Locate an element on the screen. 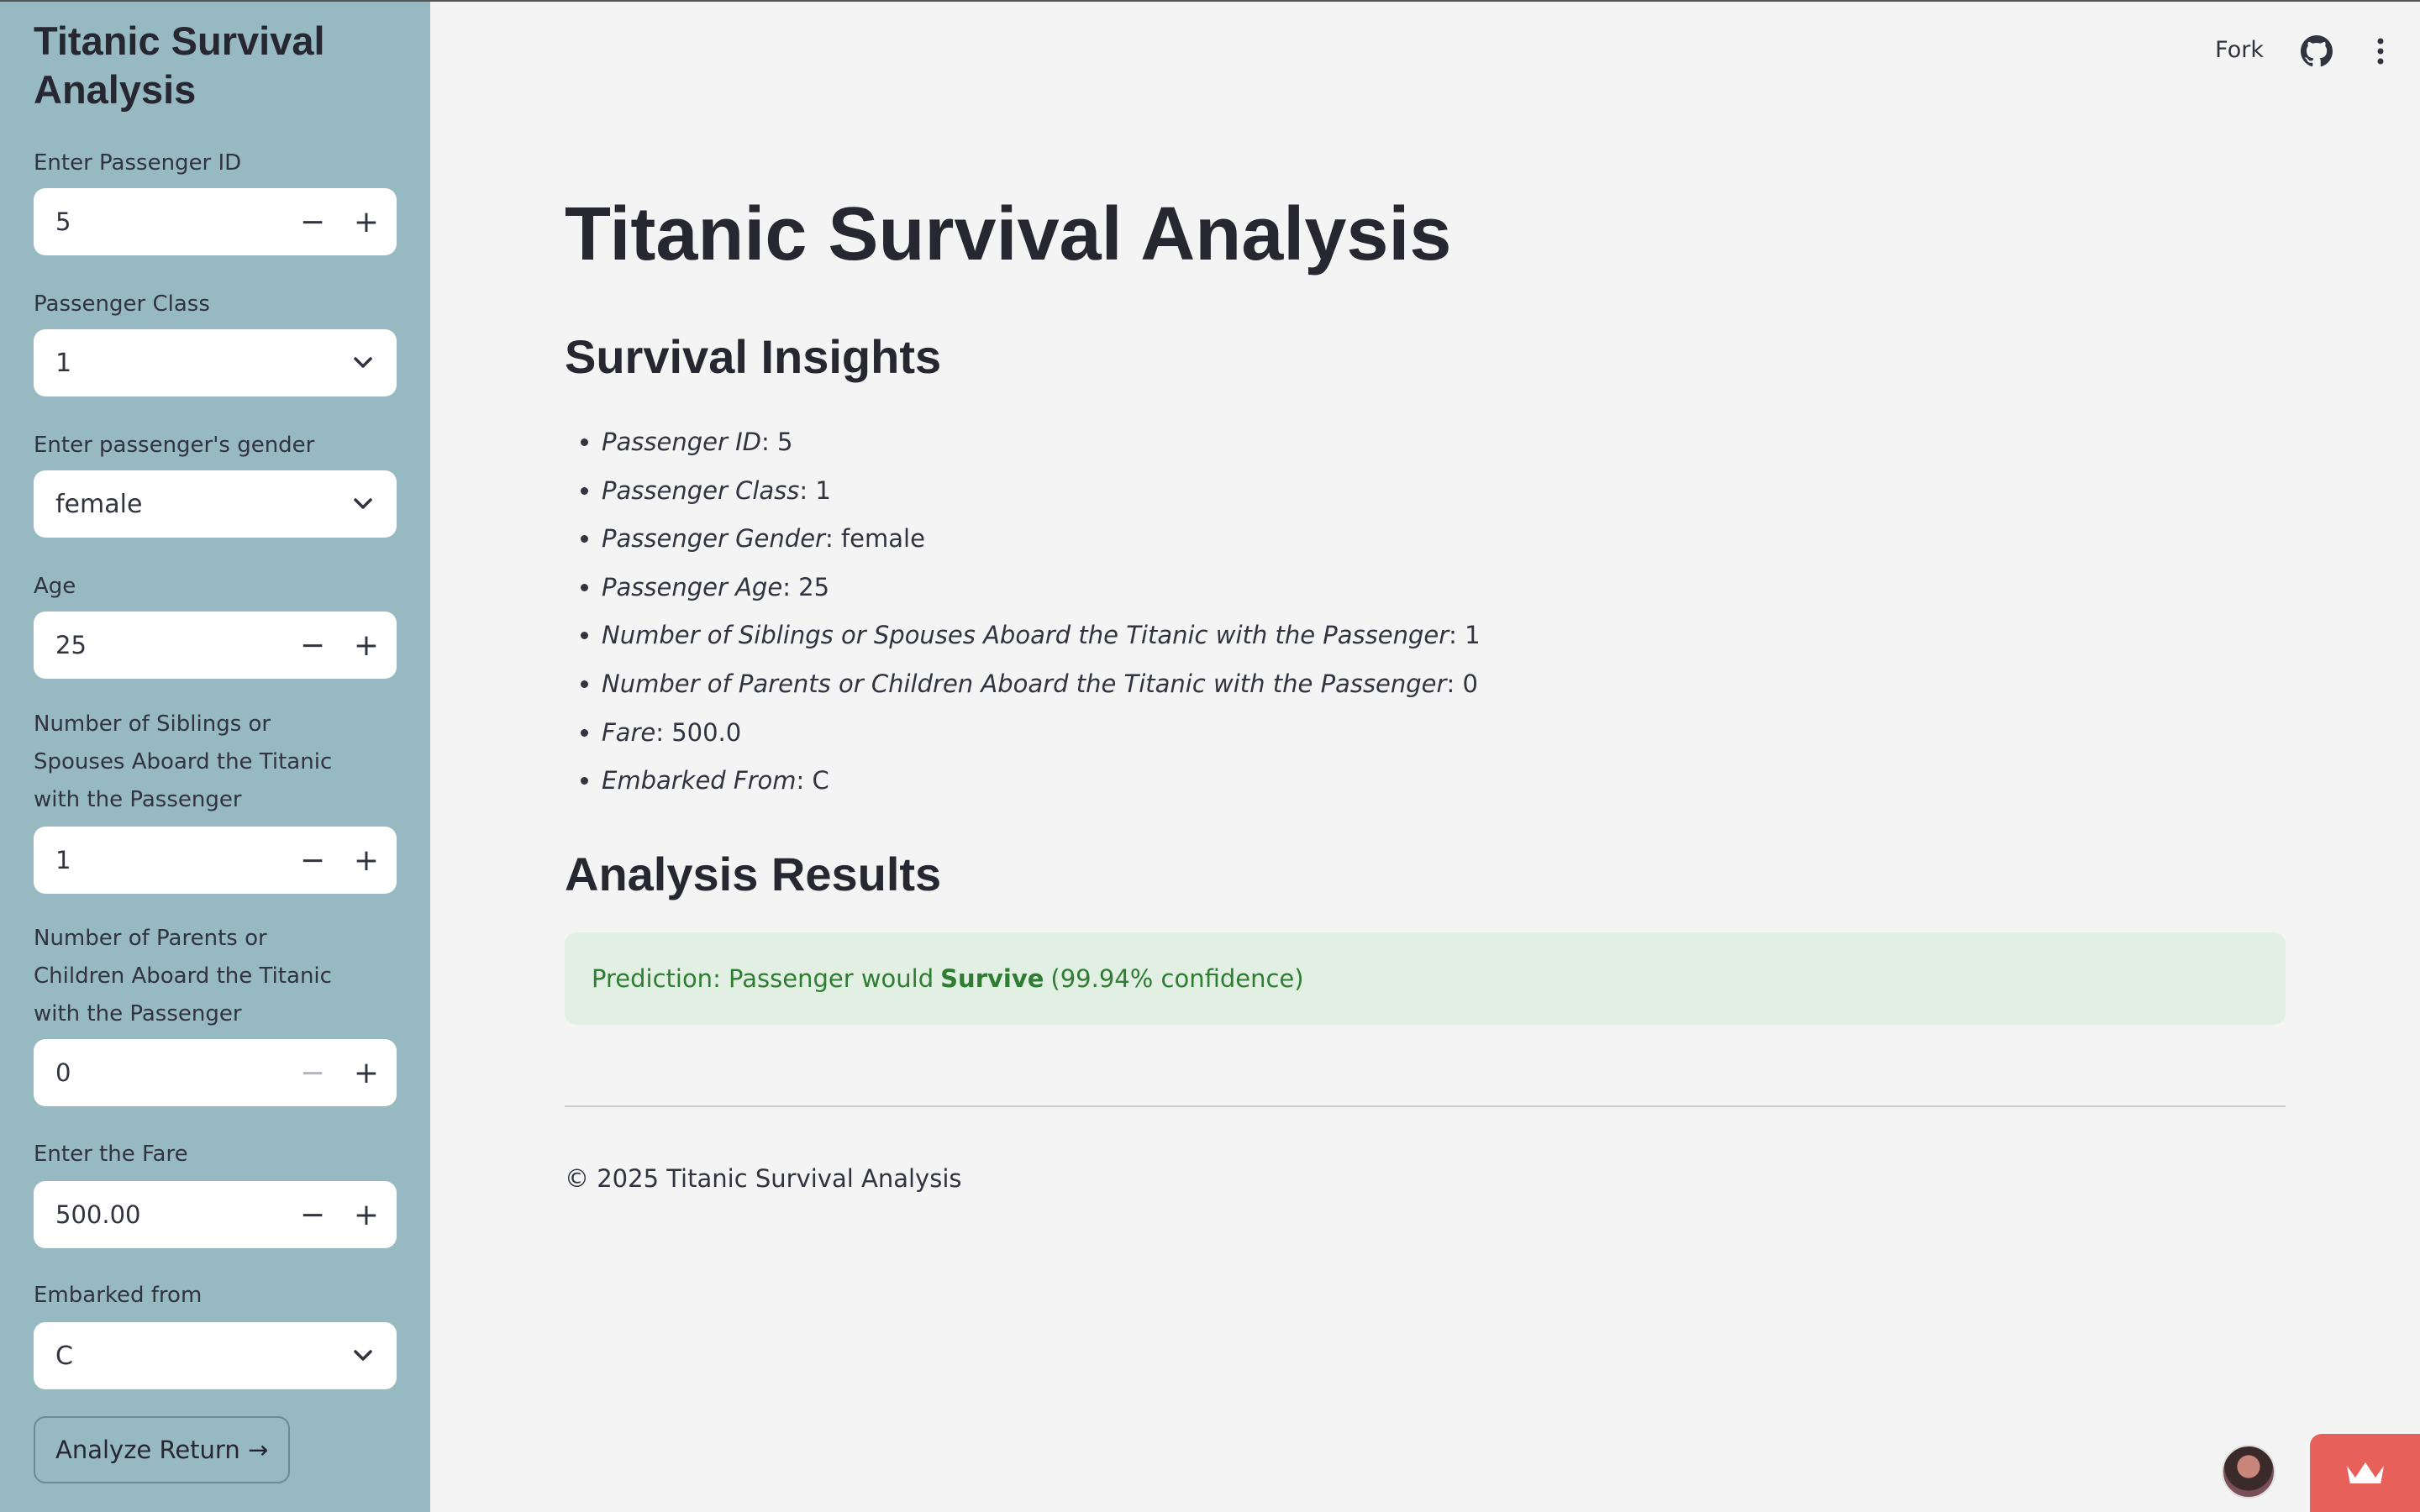 Image resolution: width=2420 pixels, height=1512 pixels. insight-key: Passenger Class is located at coordinates (701, 490).